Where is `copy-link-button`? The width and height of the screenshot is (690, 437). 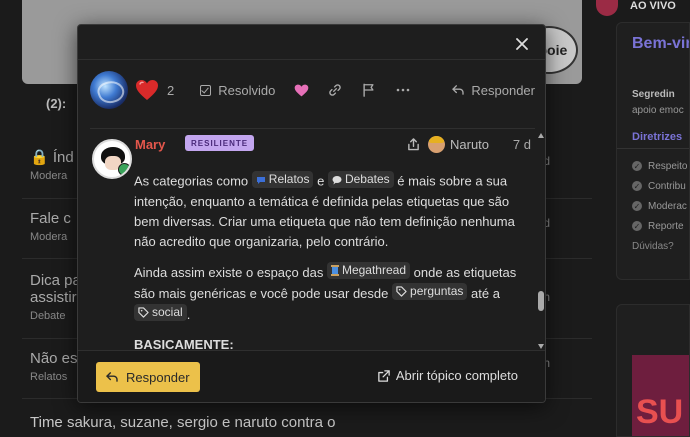
copy-link-button is located at coordinates (335, 90).